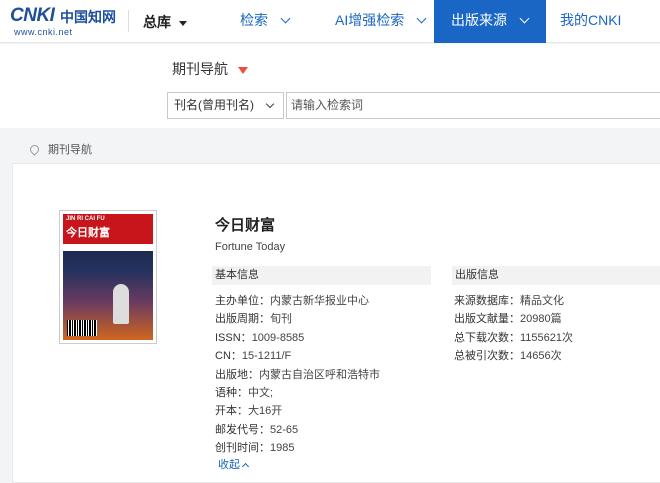 The image size is (660, 483). Describe the element at coordinates (473, 105) in the screenshot. I see `search-input: 请输入检索词` at that location.